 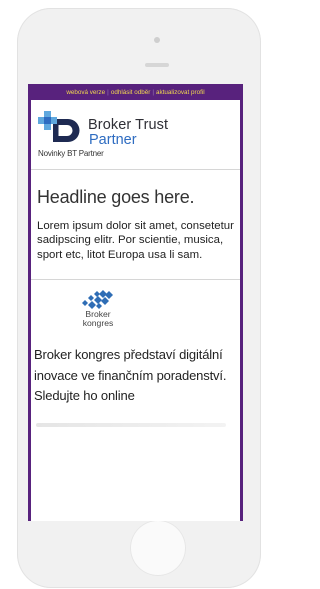 I want to click on brand-subtitle: Partner, so click(x=113, y=140).